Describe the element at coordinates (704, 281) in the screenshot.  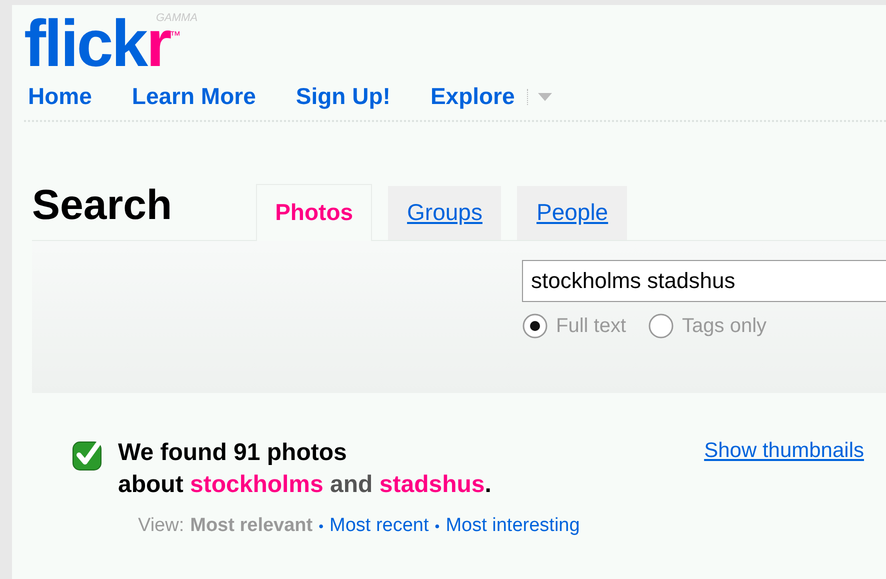
I see `search-field: stockholms stadshus` at that location.